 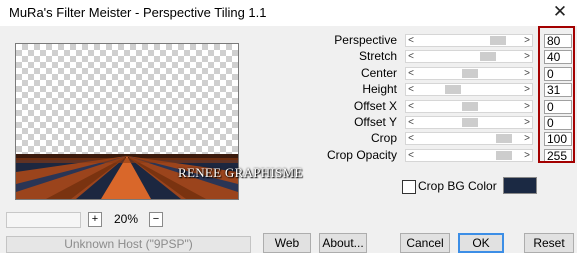 What do you see at coordinates (558, 156) in the screenshot?
I see `param-value-field: 255` at bounding box center [558, 156].